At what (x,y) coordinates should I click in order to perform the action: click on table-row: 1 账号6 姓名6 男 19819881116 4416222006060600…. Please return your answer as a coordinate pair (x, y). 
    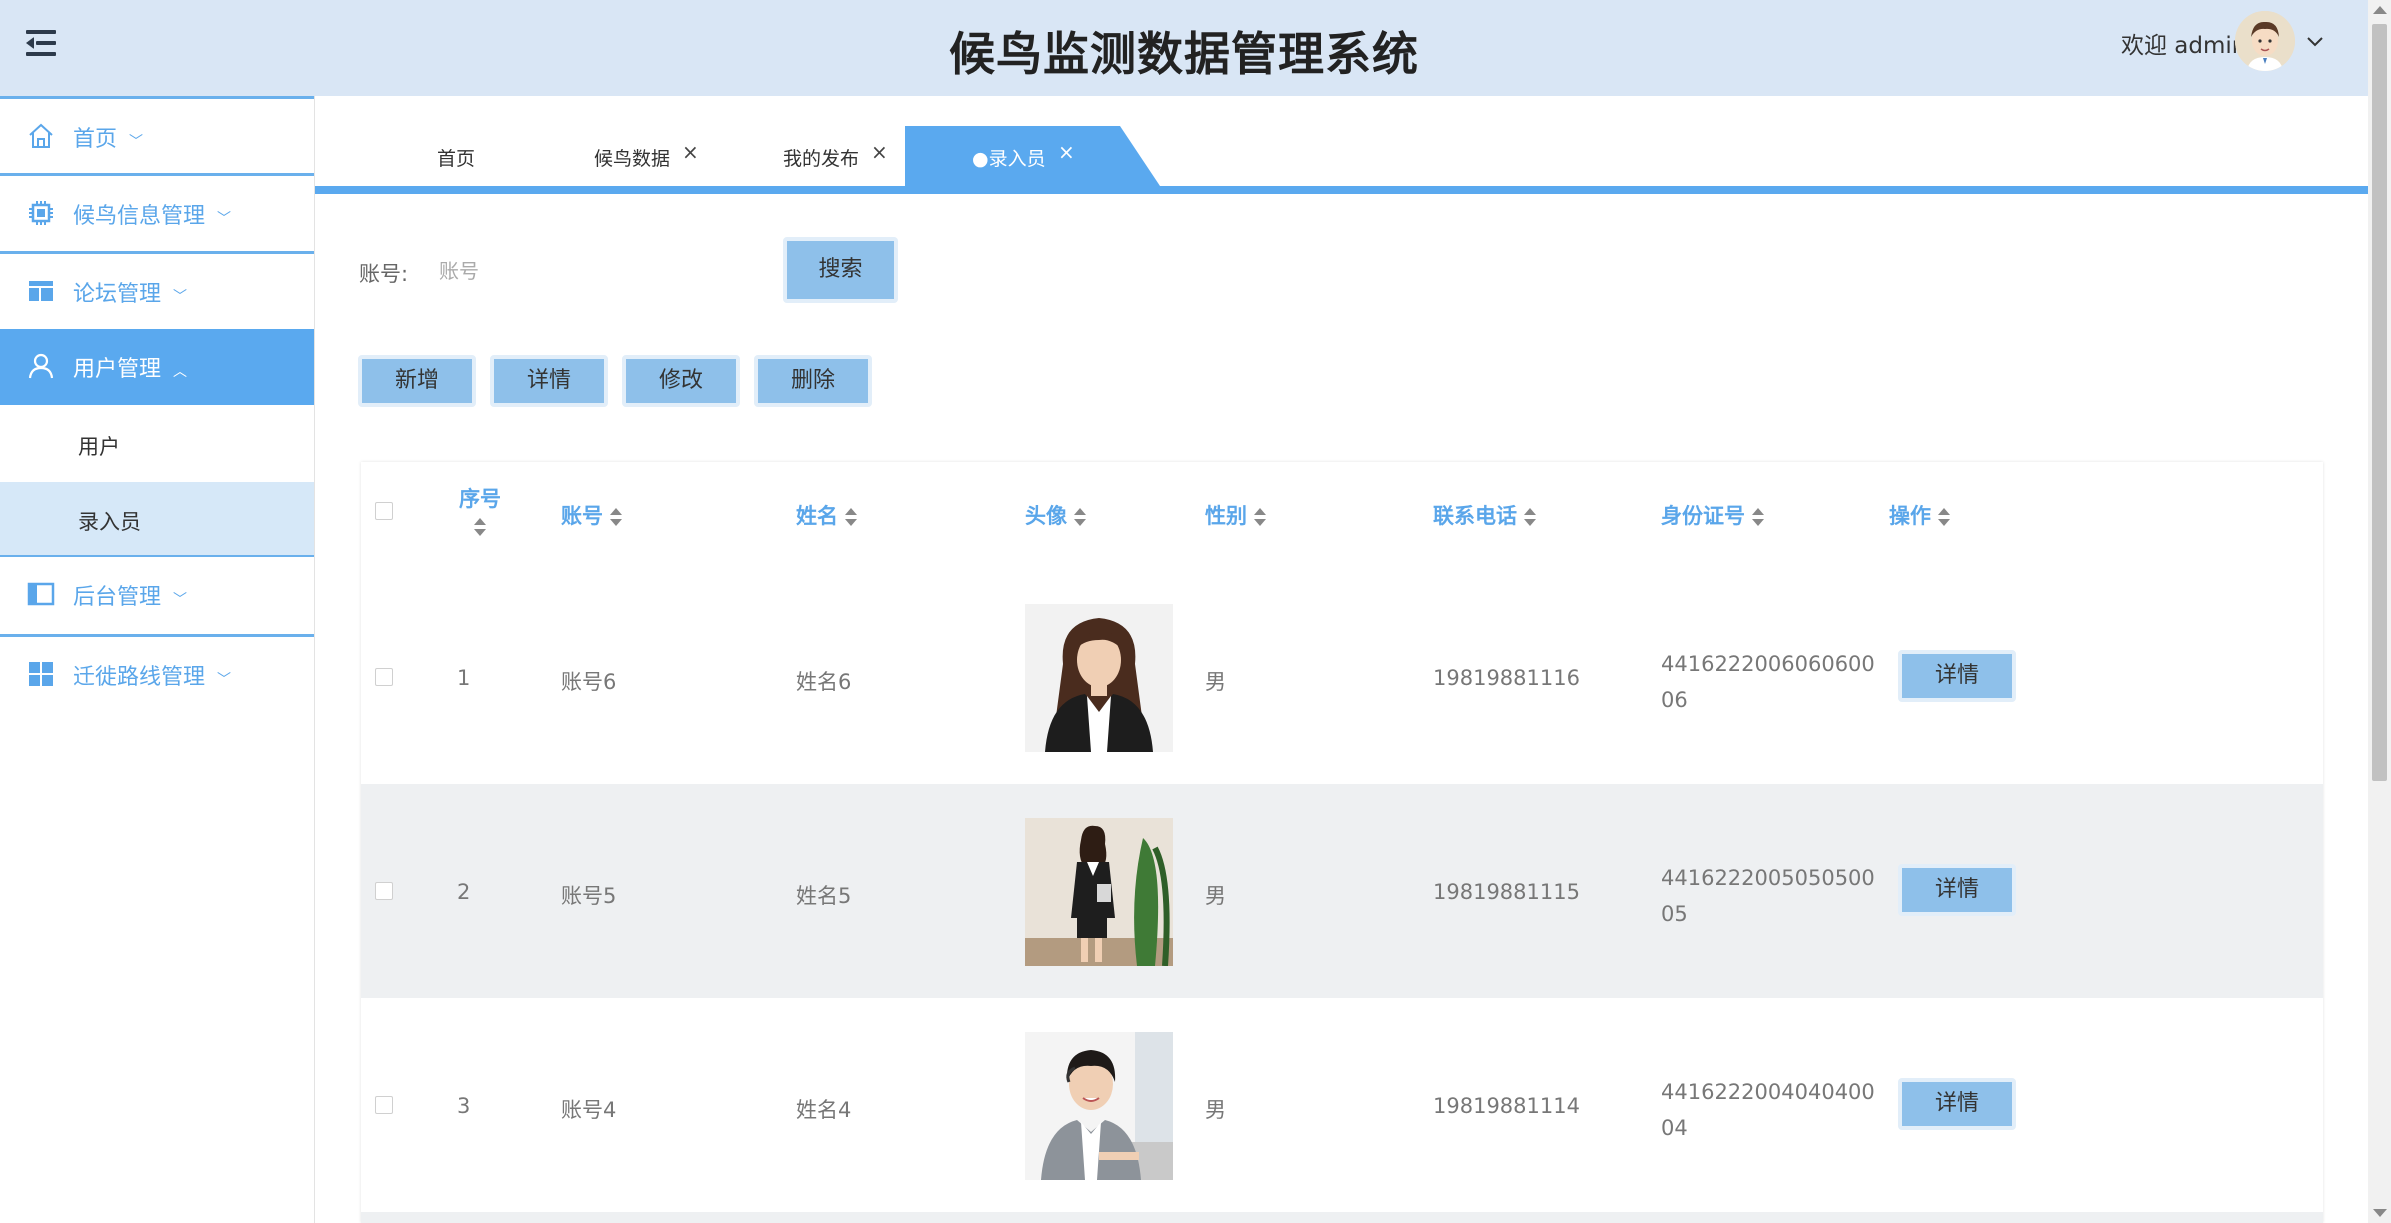
    Looking at the image, I should click on (1342, 677).